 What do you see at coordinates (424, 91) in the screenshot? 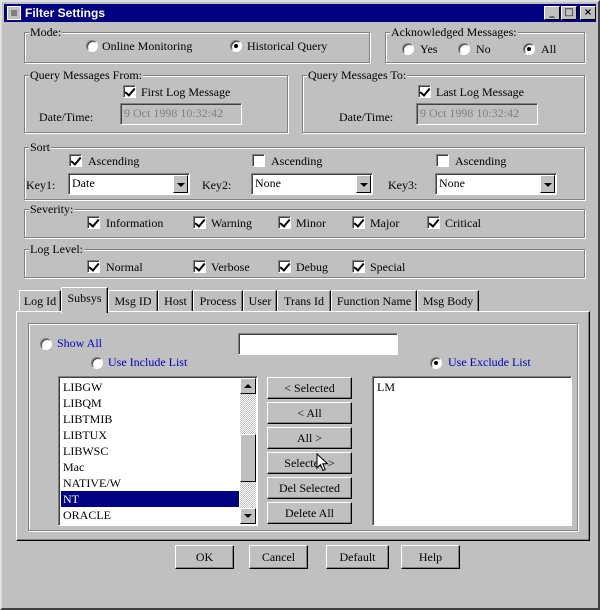
I see `last-log-message-checkbox` at bounding box center [424, 91].